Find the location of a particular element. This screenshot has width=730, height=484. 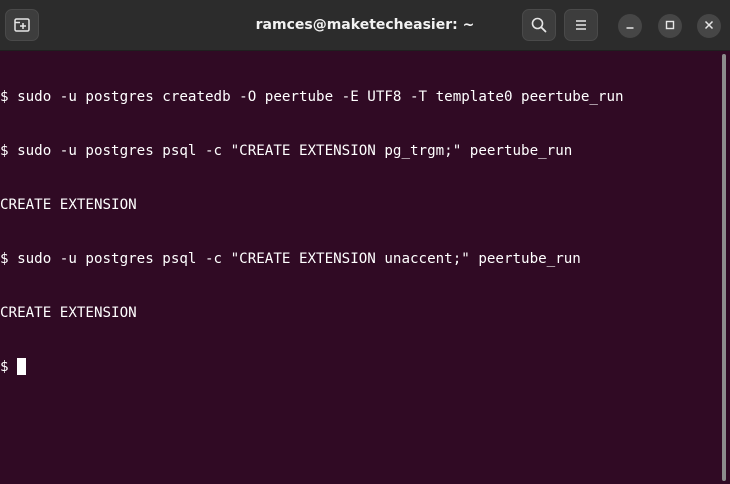

maximize-button is located at coordinates (670, 26).